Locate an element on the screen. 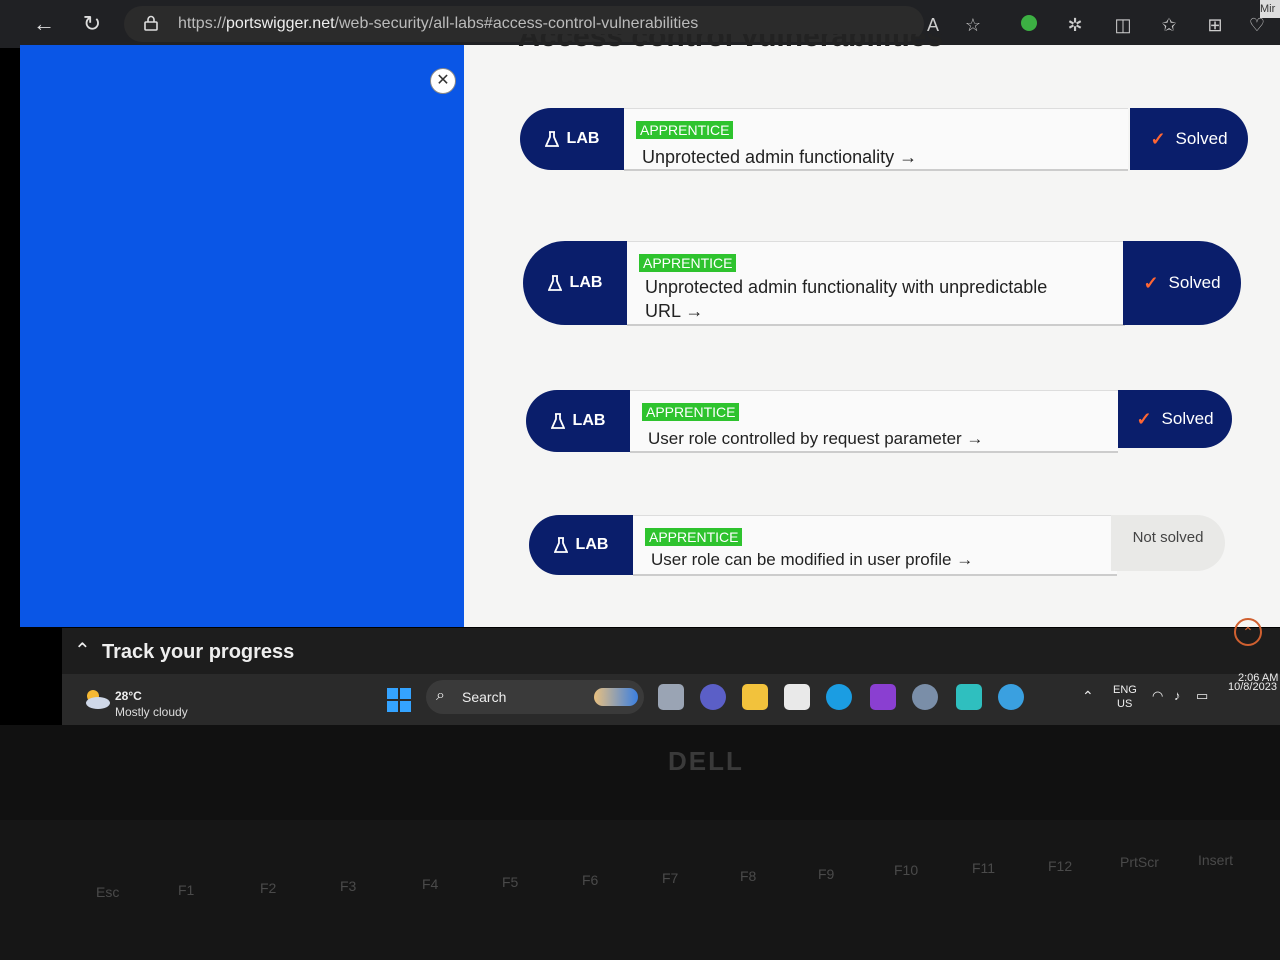  lab-title-link: Unprotected admin functionality → is located at coordinates (779, 157).